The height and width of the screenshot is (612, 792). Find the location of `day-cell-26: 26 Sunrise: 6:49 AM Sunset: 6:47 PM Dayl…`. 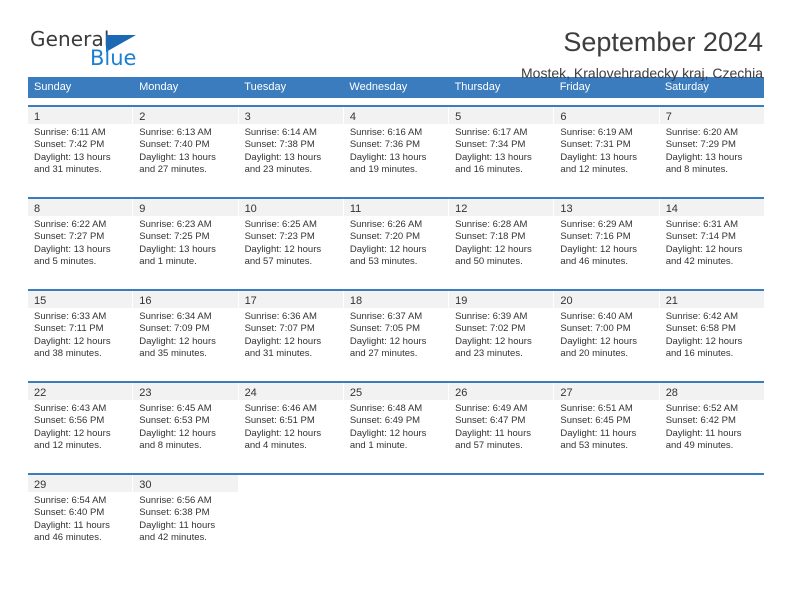

day-cell-26: 26 Sunrise: 6:49 AM Sunset: 6:47 PM Dayl… is located at coordinates (502, 424).